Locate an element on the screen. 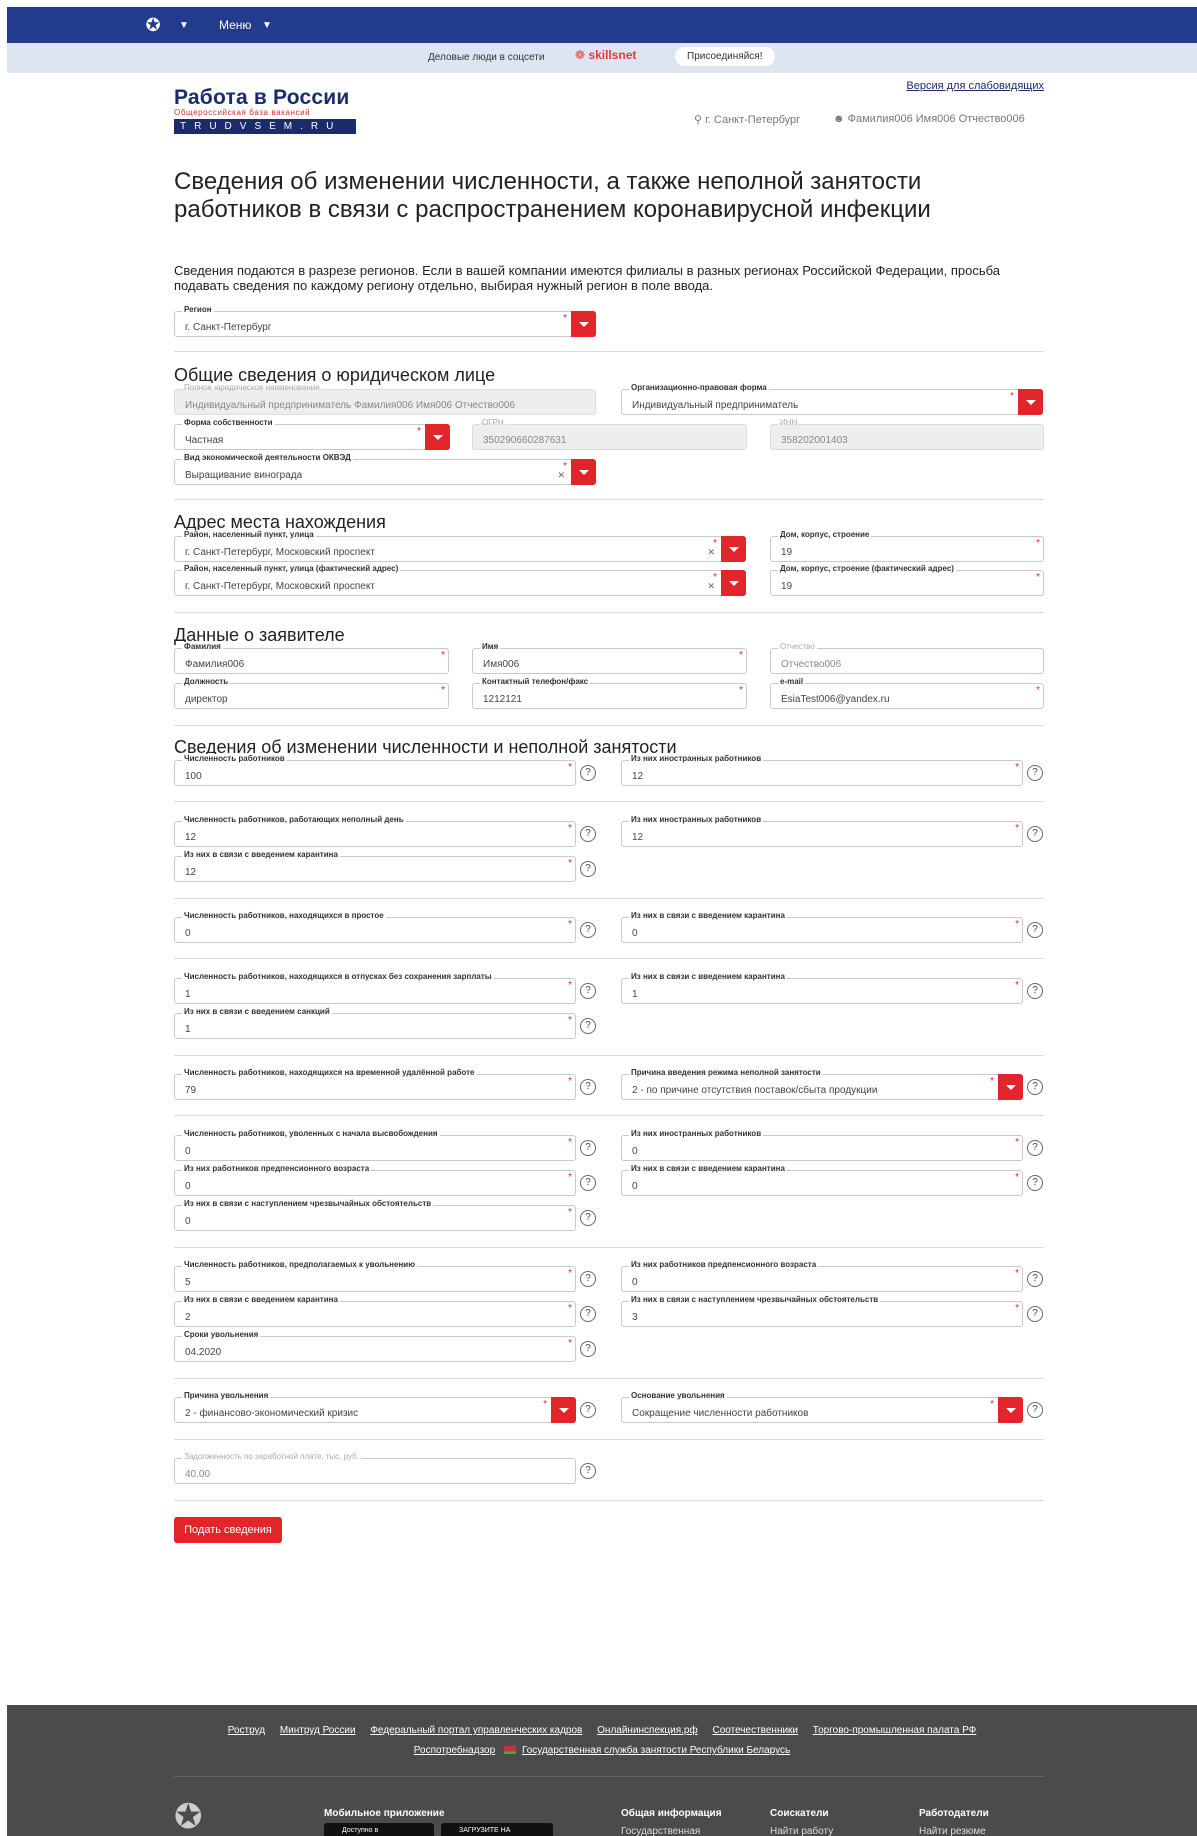 This screenshot has height=1836, width=1197. headcount-field: Численность работников 100 * is located at coordinates (375, 770).